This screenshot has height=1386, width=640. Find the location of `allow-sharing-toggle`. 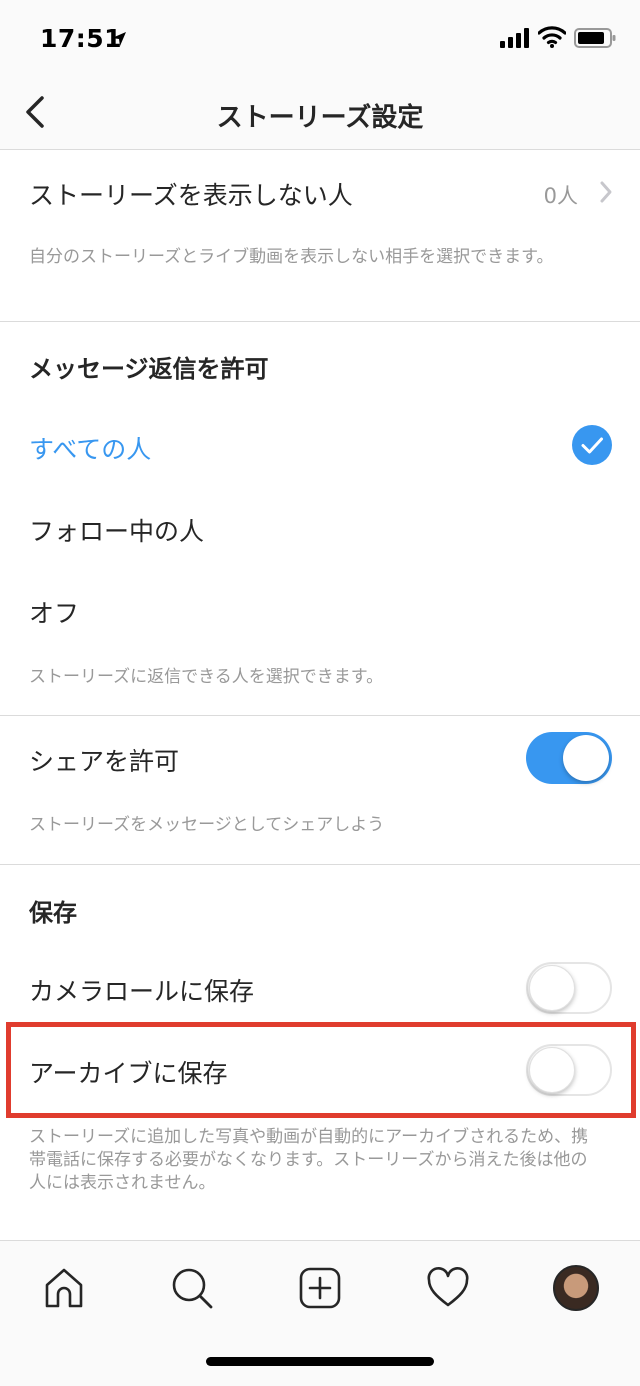

allow-sharing-toggle is located at coordinates (569, 758).